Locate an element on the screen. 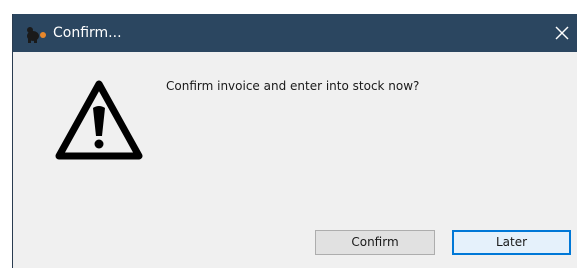 The width and height of the screenshot is (577, 268). confirm-button: Confirm is located at coordinates (375, 242).